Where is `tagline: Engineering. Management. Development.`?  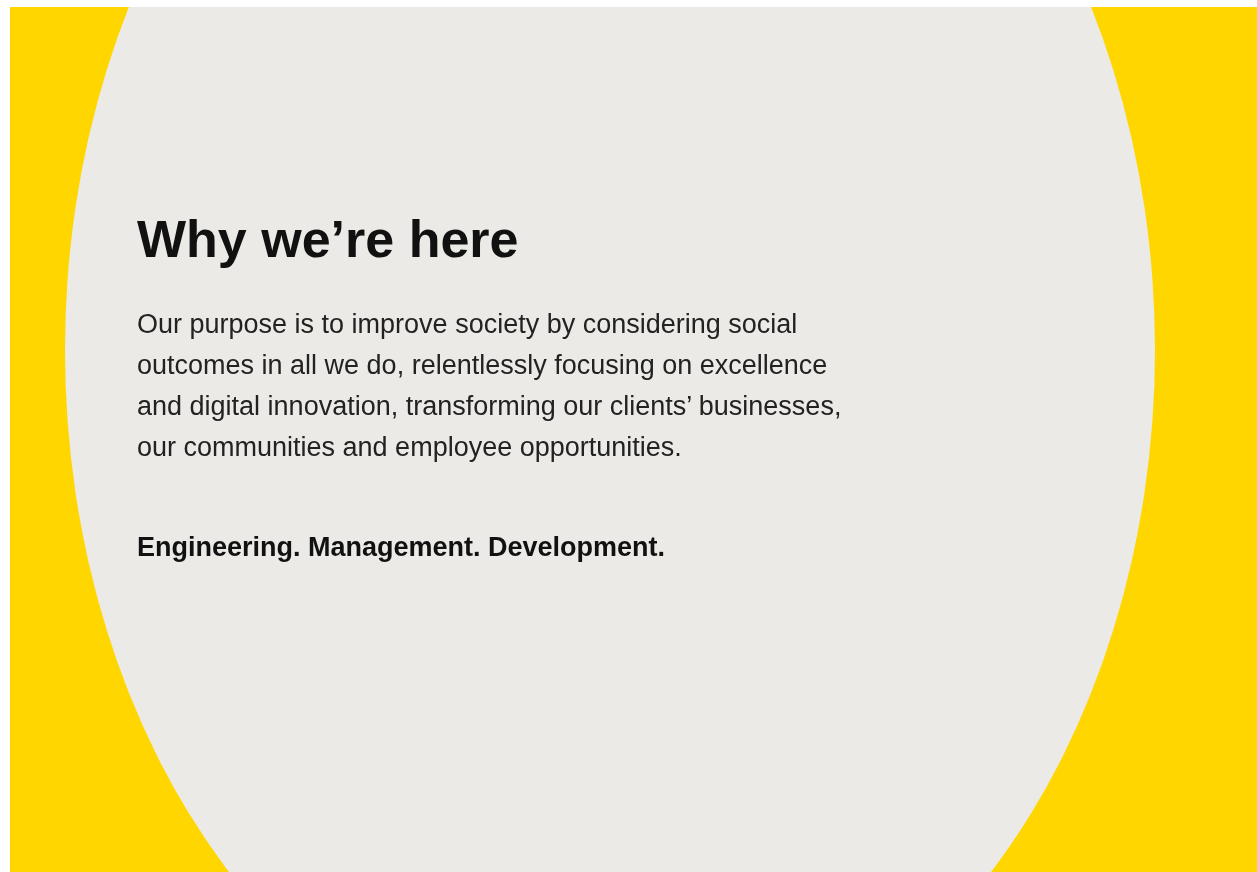
tagline: Engineering. Management. Development. is located at coordinates (401, 548).